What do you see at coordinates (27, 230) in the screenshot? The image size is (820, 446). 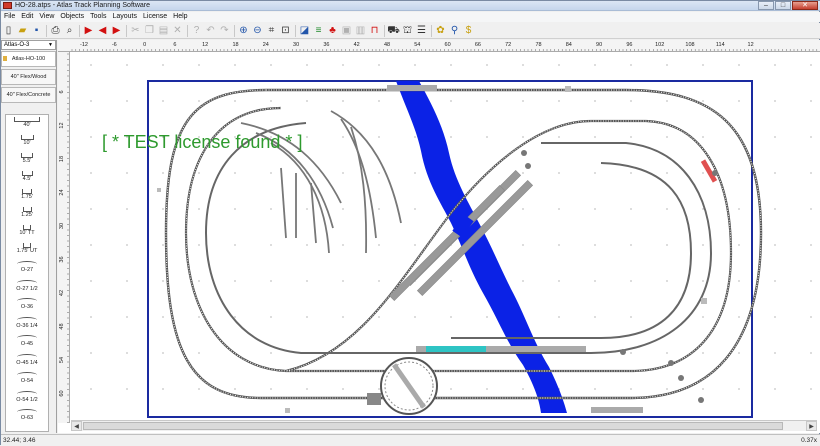 I see `part-item: 10' TT` at bounding box center [27, 230].